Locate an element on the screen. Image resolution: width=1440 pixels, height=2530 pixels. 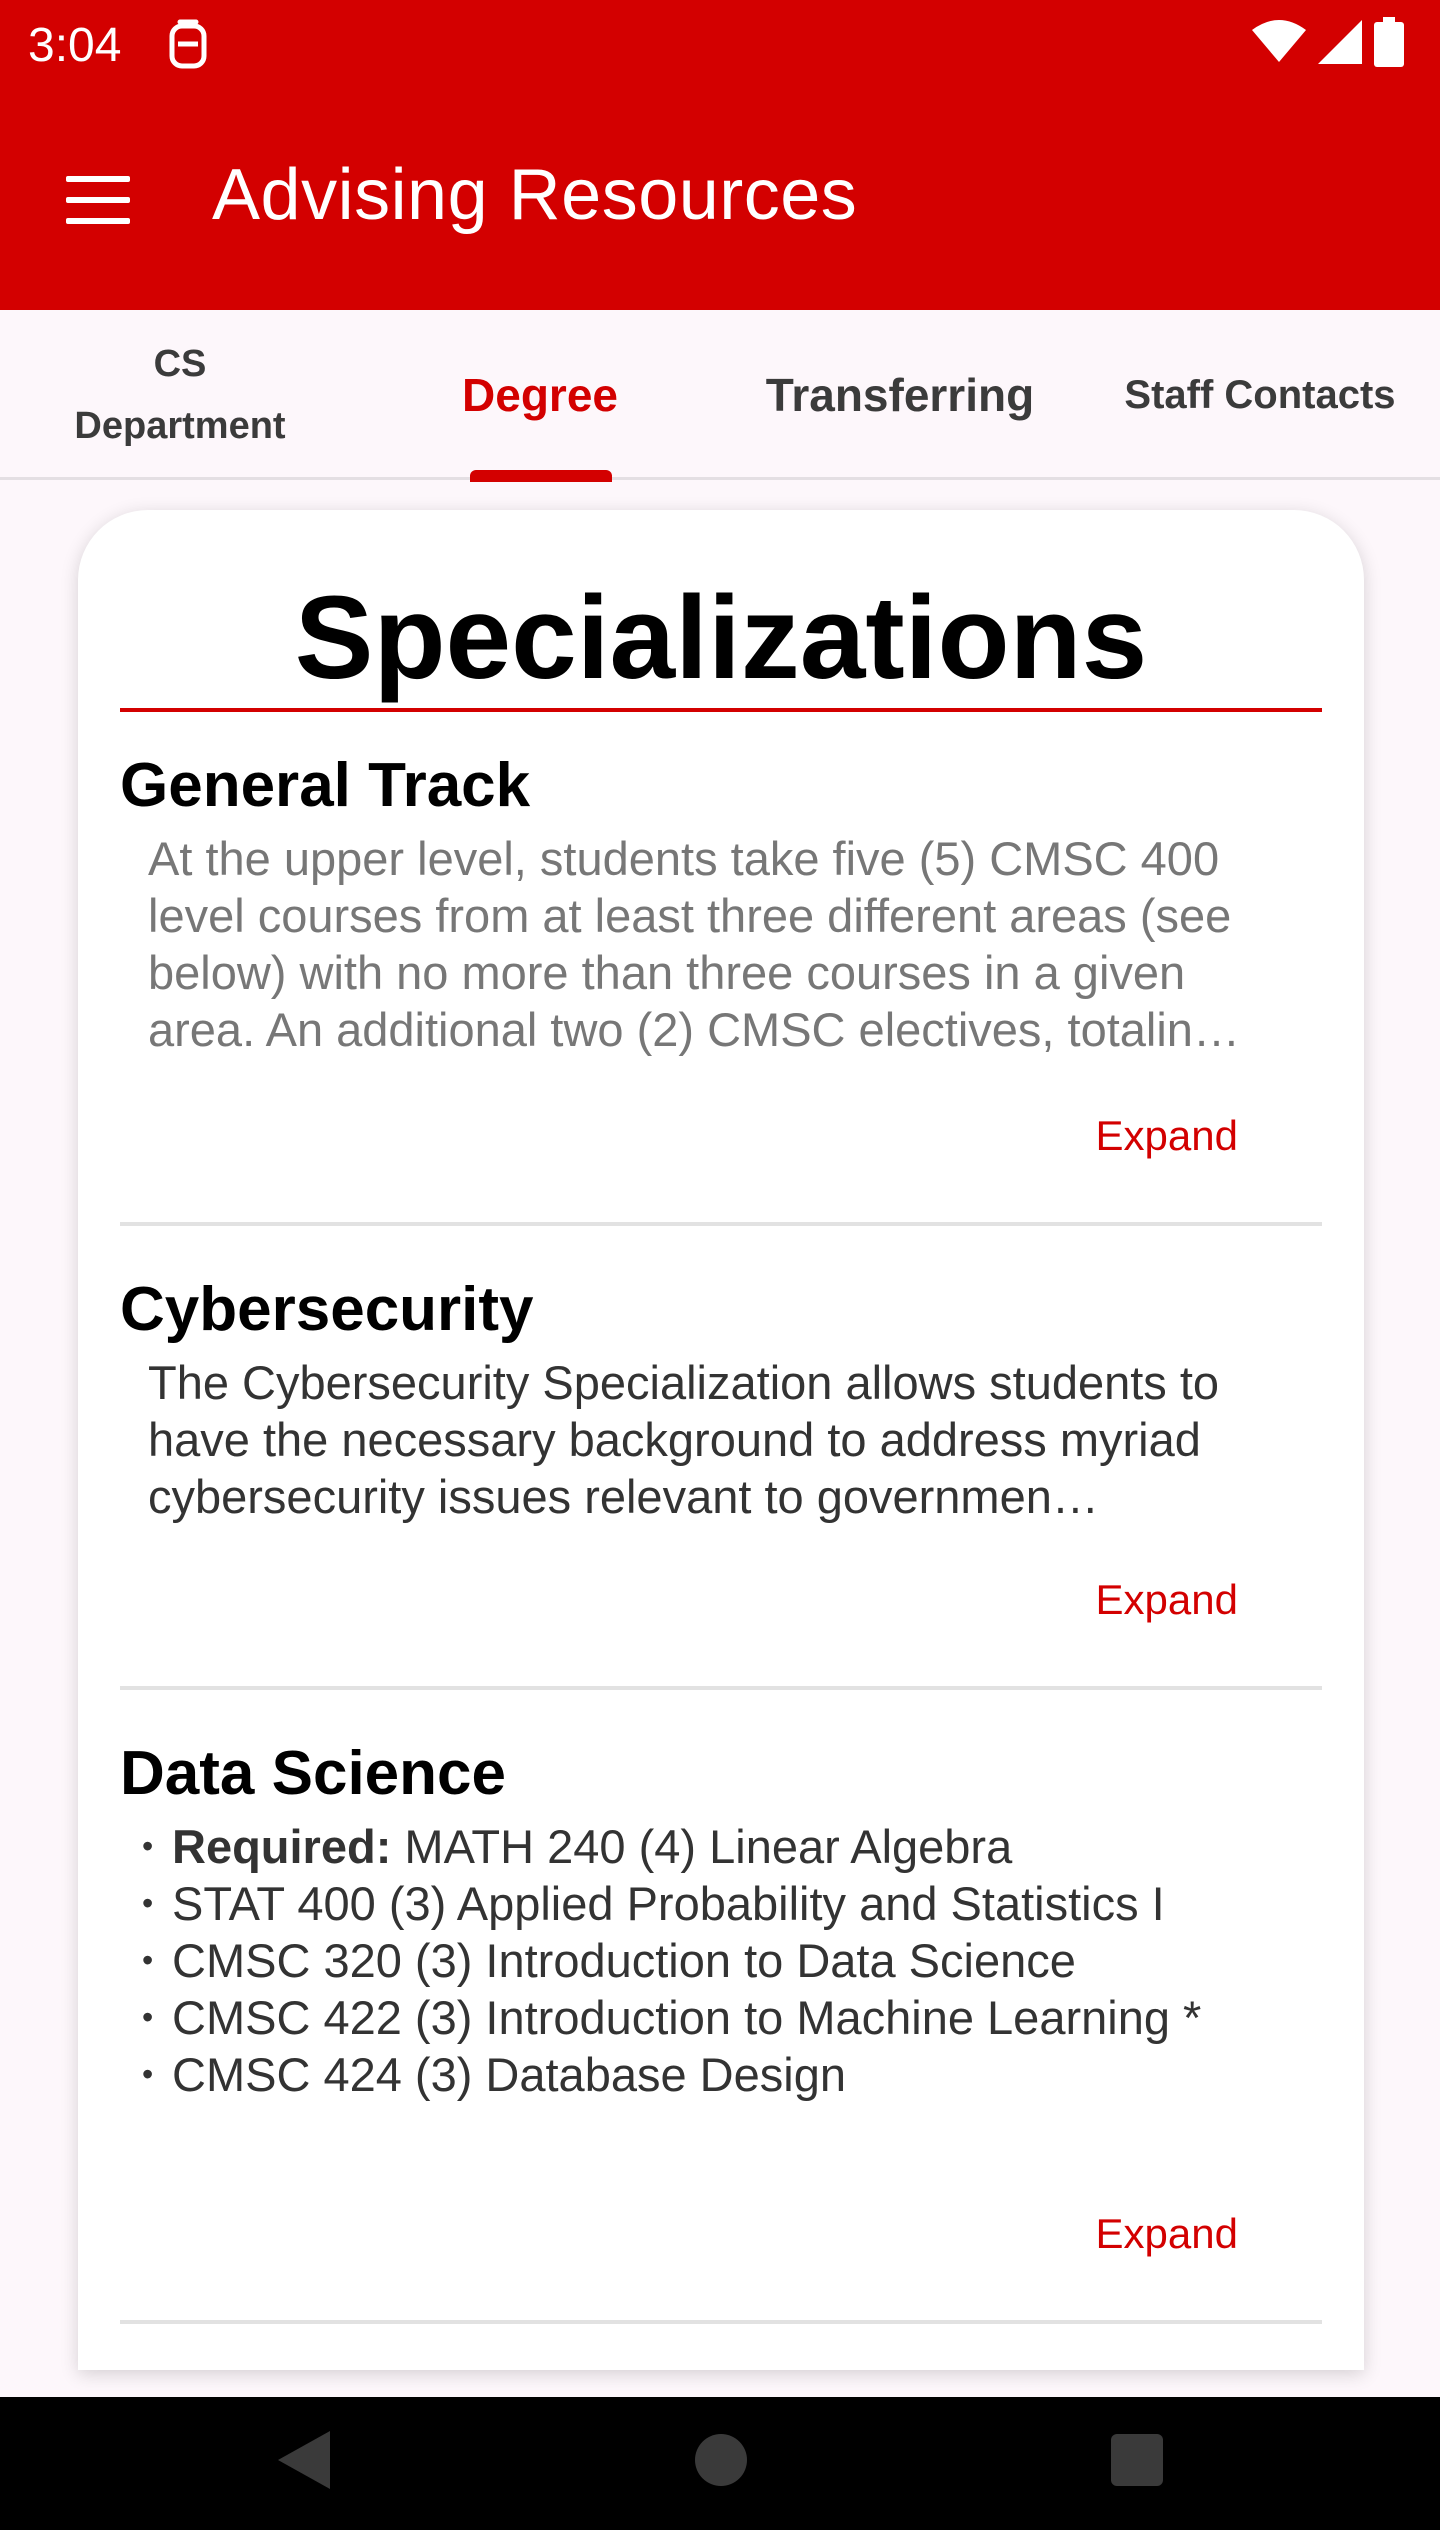
notification-icon is located at coordinates (188, 44).